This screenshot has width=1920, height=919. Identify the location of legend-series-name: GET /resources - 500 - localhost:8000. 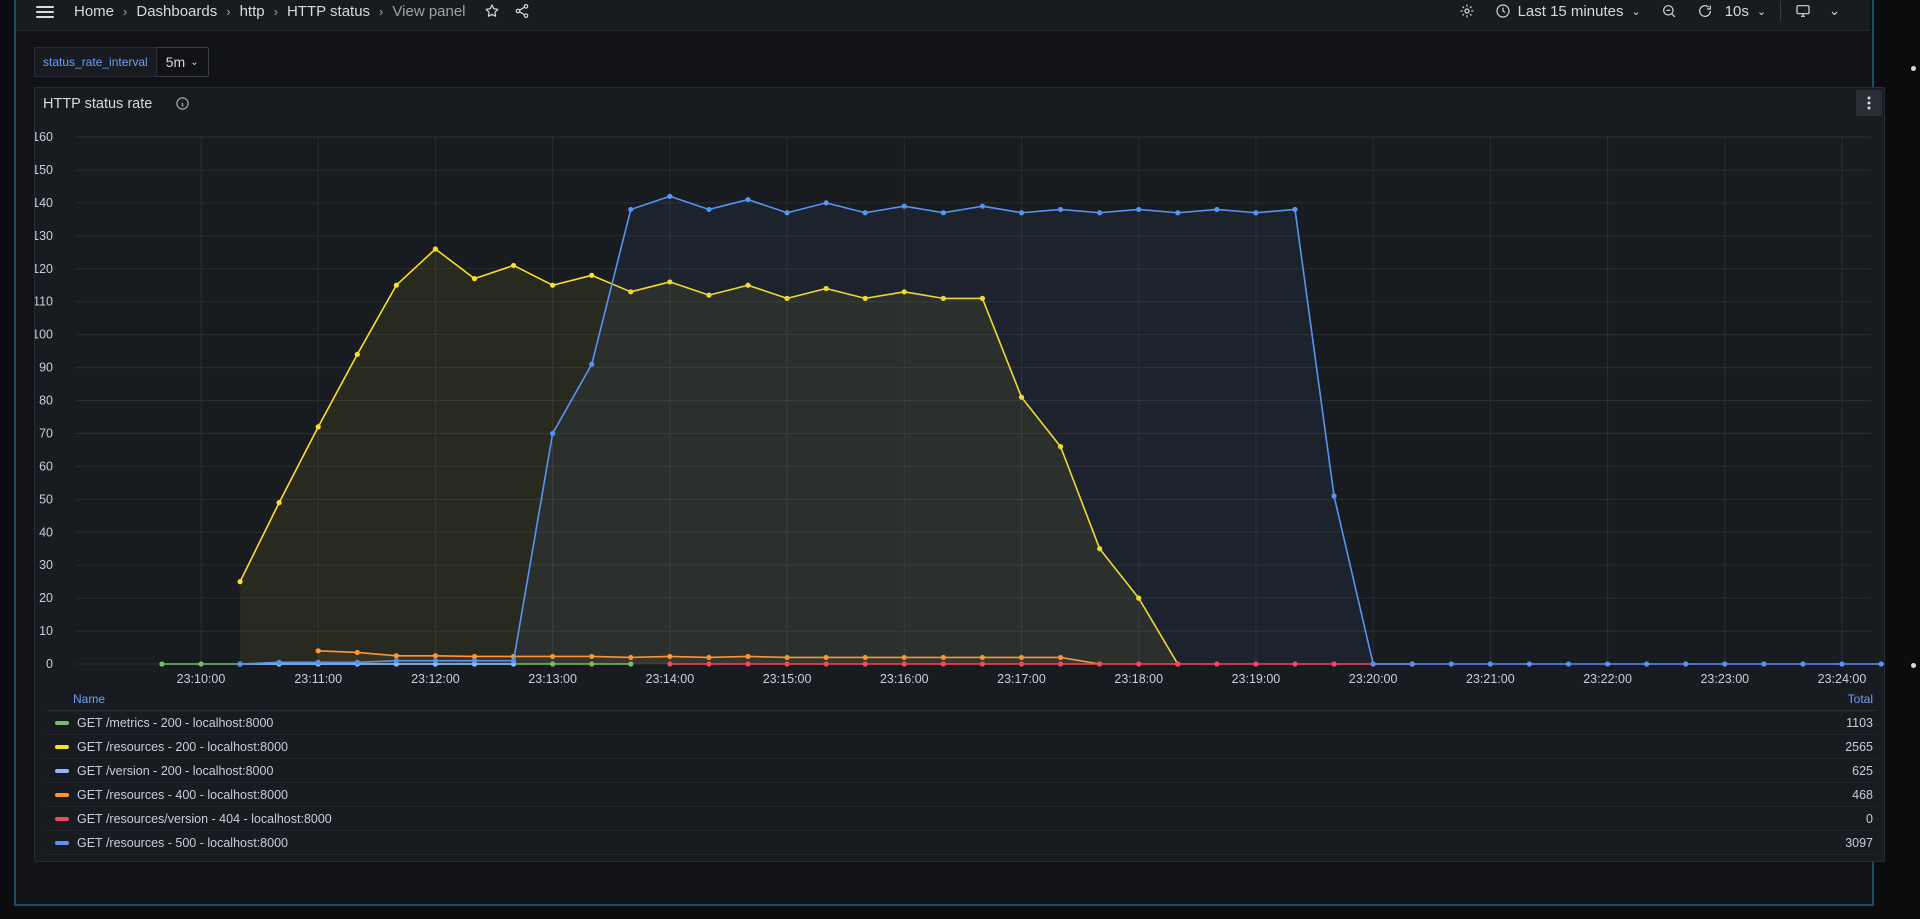
(182, 843).